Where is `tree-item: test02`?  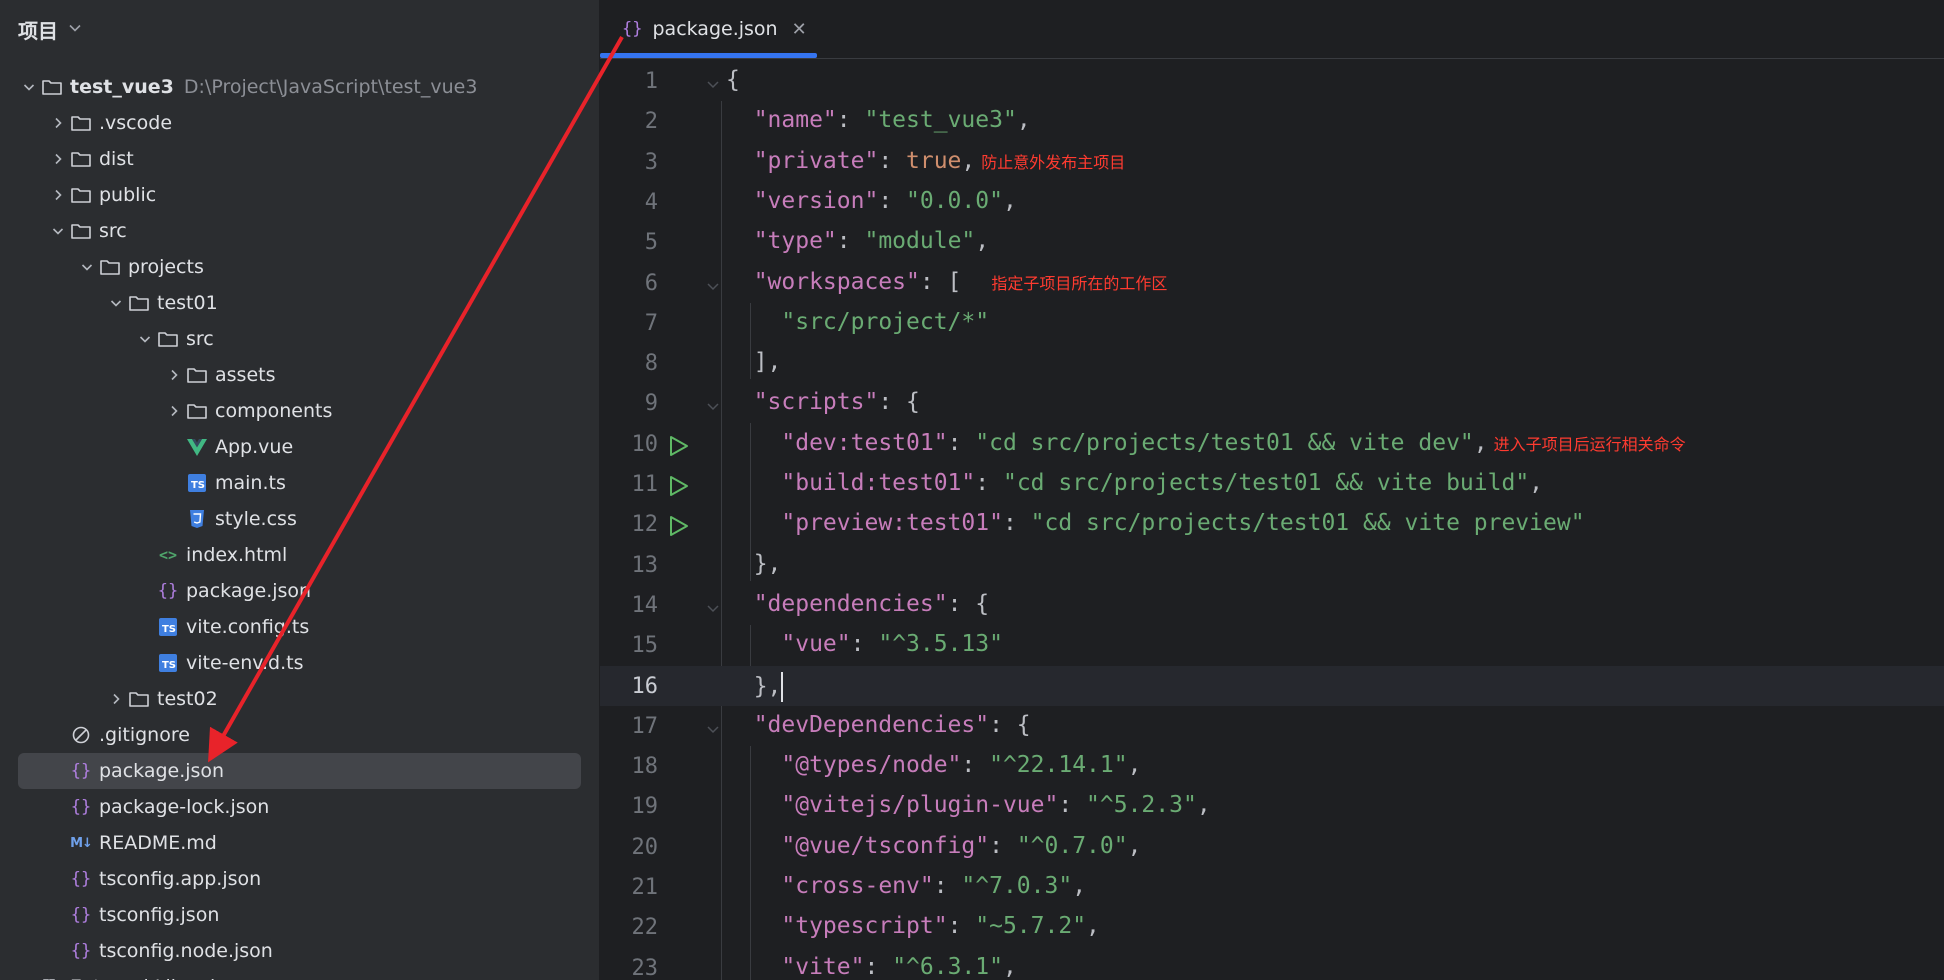
tree-item: test02 is located at coordinates (299, 699).